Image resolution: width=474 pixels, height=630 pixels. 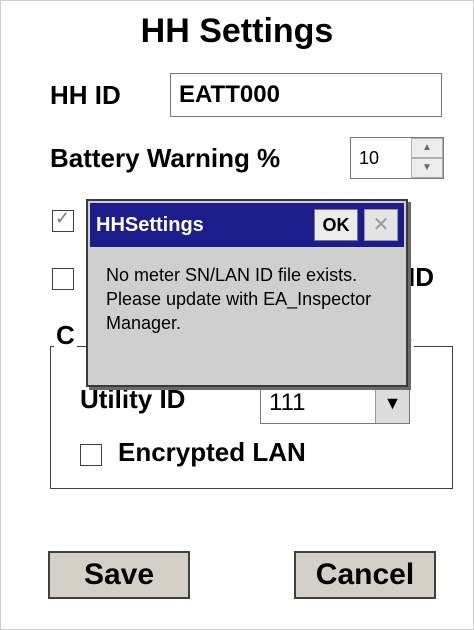 I want to click on battery-warning-stepper: 10 ▲ ▼, so click(x=397, y=158).